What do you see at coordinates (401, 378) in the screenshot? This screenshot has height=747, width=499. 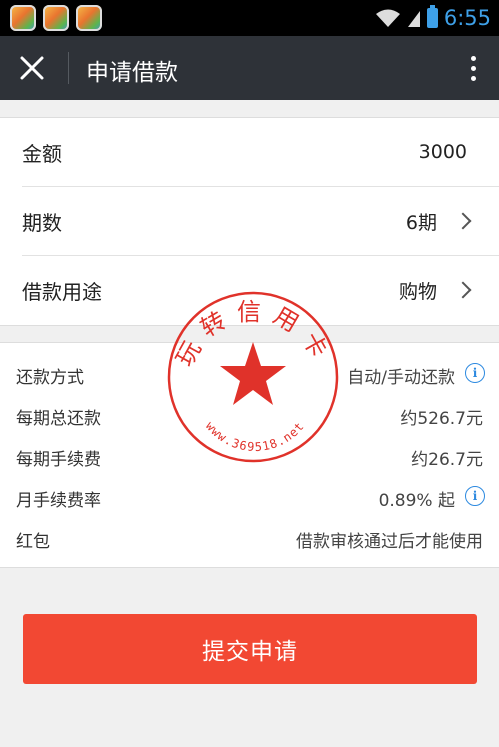 I see `detail-value: 自动/手动还款` at bounding box center [401, 378].